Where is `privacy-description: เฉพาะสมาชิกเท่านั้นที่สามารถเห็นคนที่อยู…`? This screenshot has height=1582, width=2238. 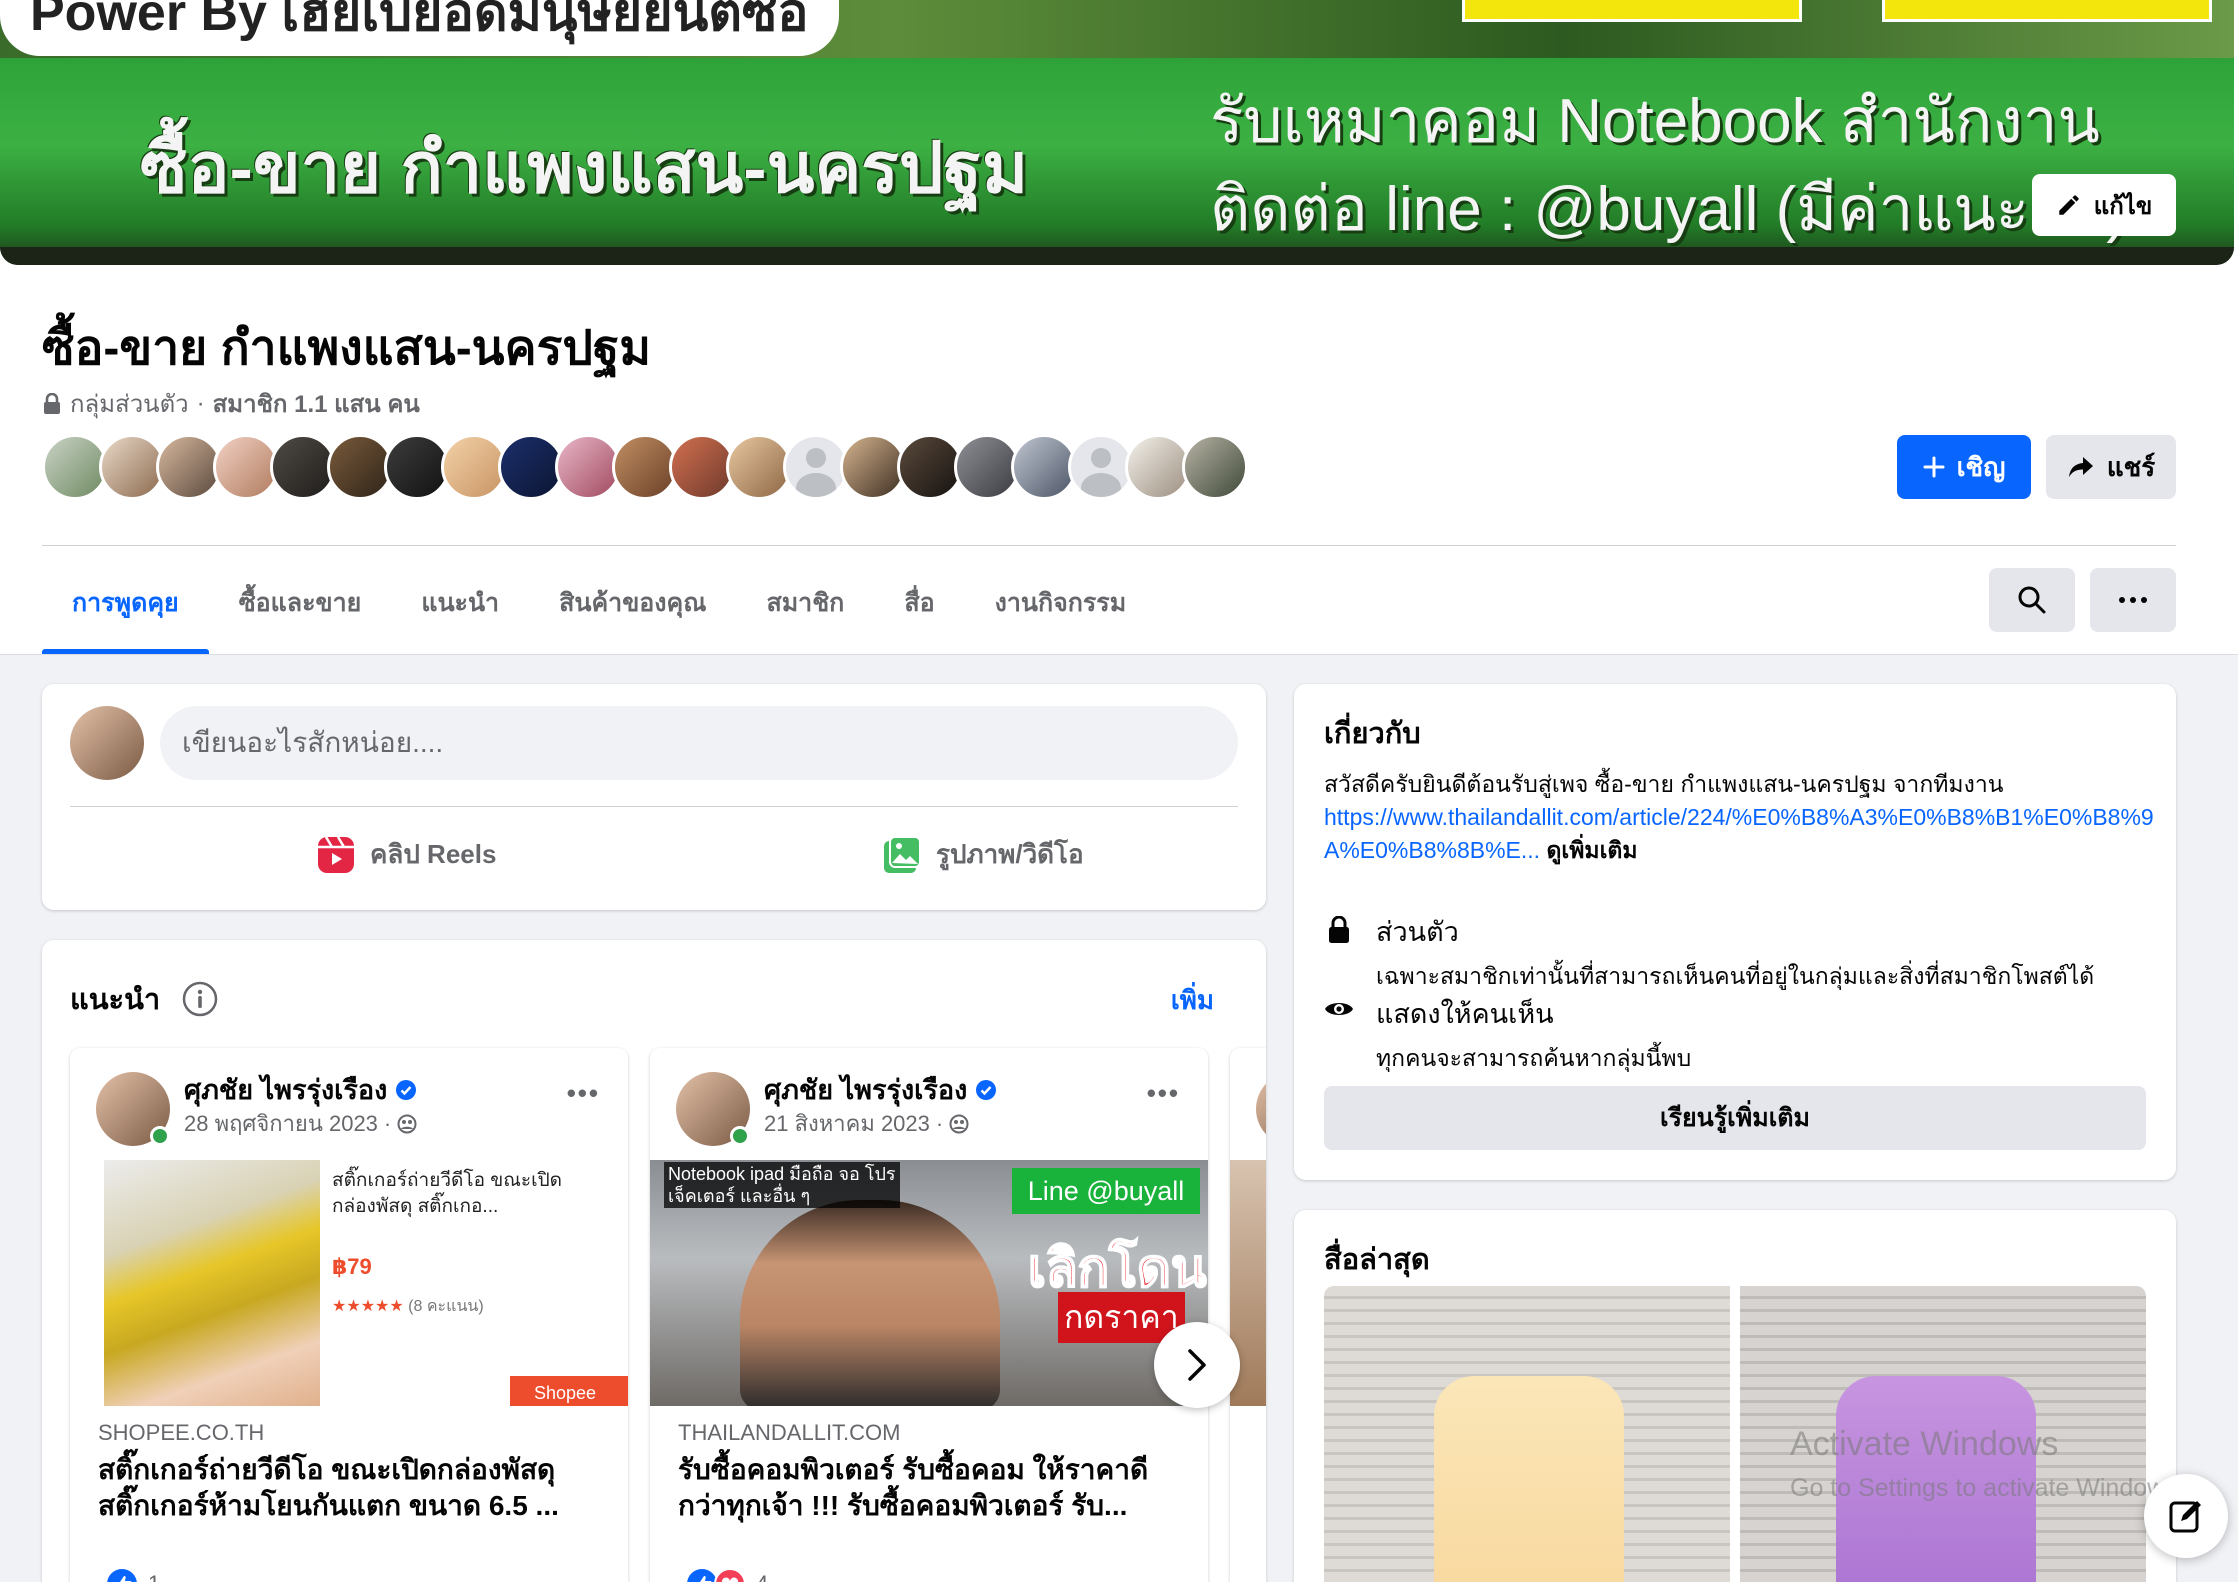
privacy-description: เฉพาะสมาชิกเท่านั้นที่สามารถเห็นคนที่อยู… is located at coordinates (1735, 976).